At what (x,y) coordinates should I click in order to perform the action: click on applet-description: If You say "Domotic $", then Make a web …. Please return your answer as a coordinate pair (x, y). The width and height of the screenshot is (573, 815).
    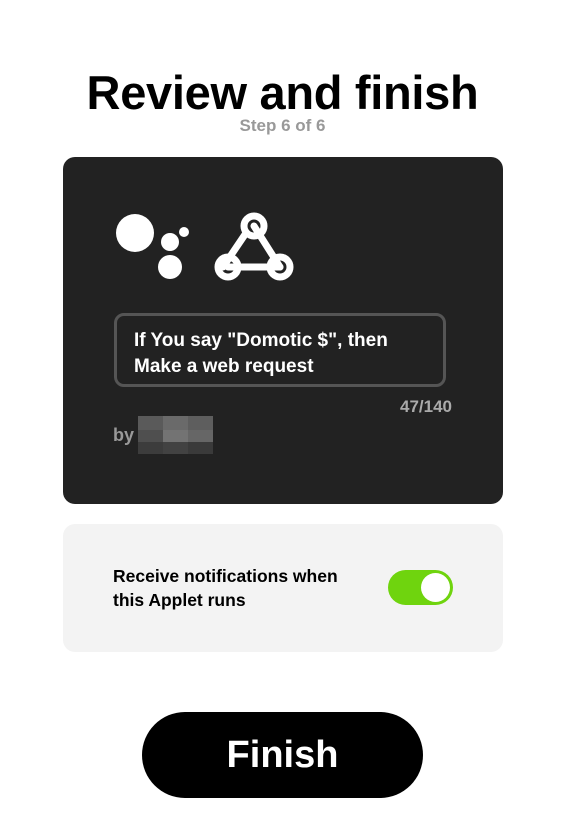
    Looking at the image, I should click on (261, 353).